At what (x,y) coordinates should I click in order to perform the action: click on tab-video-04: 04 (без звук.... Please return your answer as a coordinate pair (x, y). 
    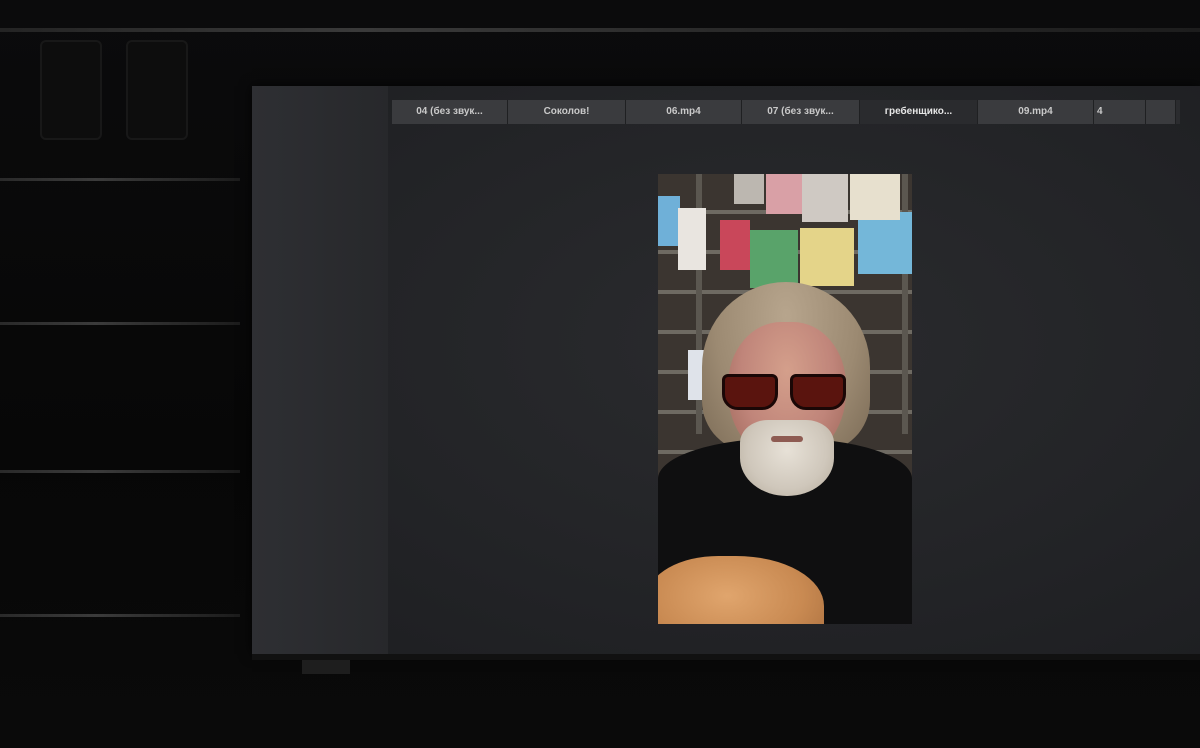
    Looking at the image, I should click on (450, 112).